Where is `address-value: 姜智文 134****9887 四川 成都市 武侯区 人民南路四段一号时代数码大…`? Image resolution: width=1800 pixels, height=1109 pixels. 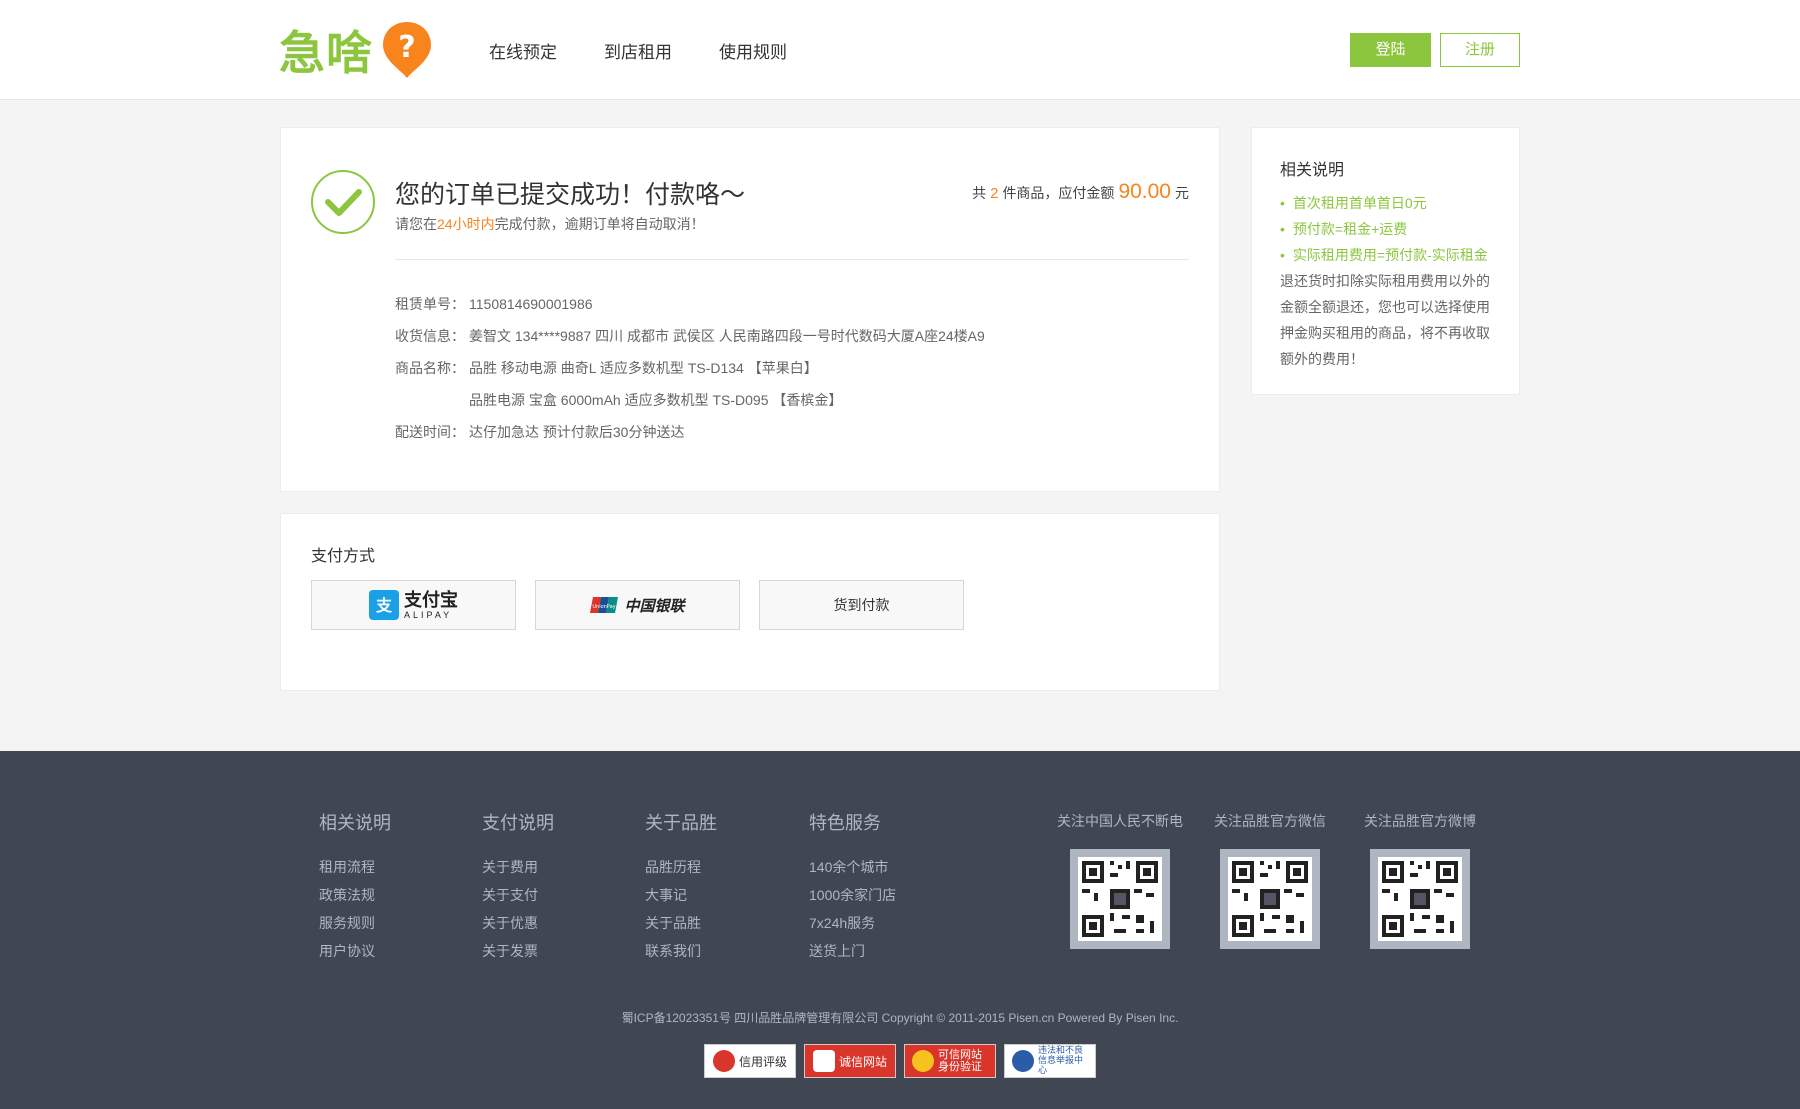
address-value: 姜智文 134****9887 四川 成都市 武侯区 人民南路四段一号时代数码大… is located at coordinates (727, 336).